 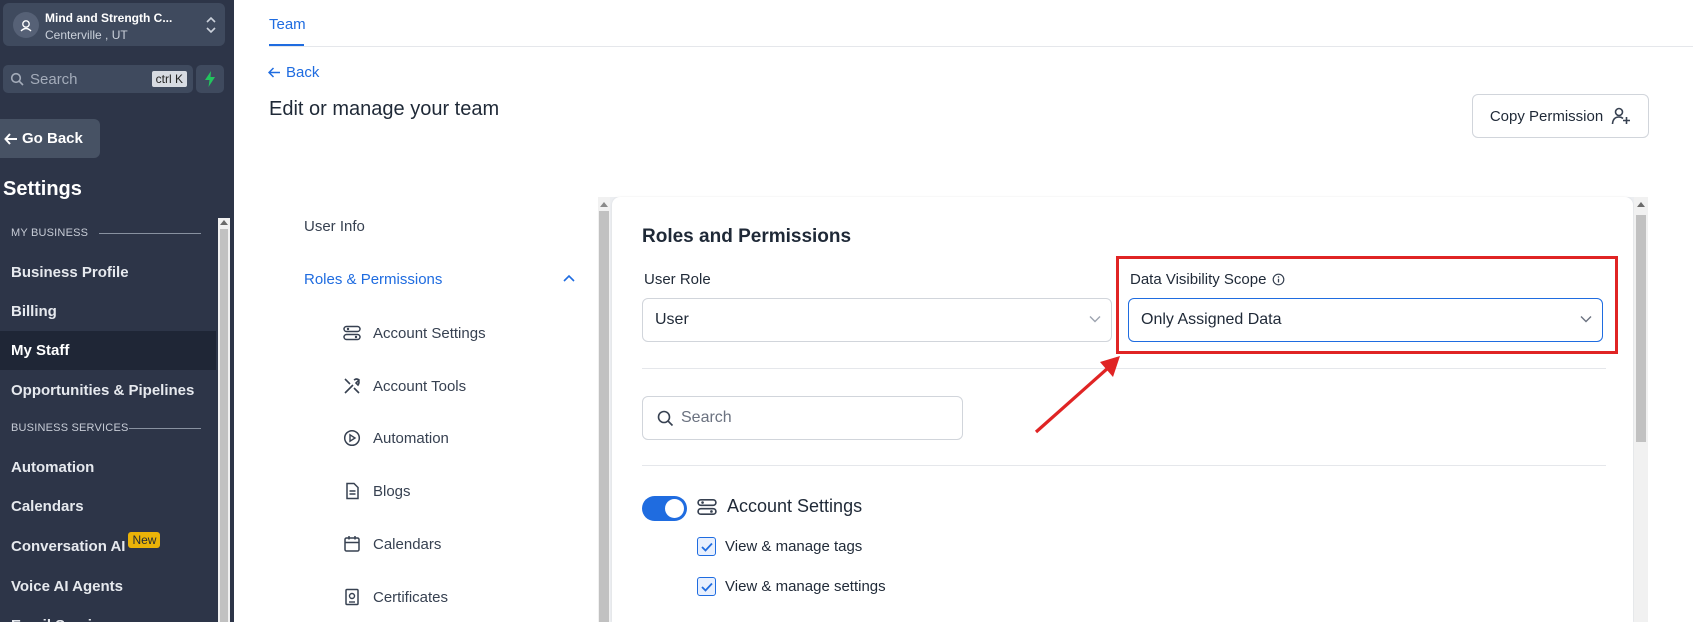 I want to click on subnav-account-settings: Account Settings, so click(x=414, y=333).